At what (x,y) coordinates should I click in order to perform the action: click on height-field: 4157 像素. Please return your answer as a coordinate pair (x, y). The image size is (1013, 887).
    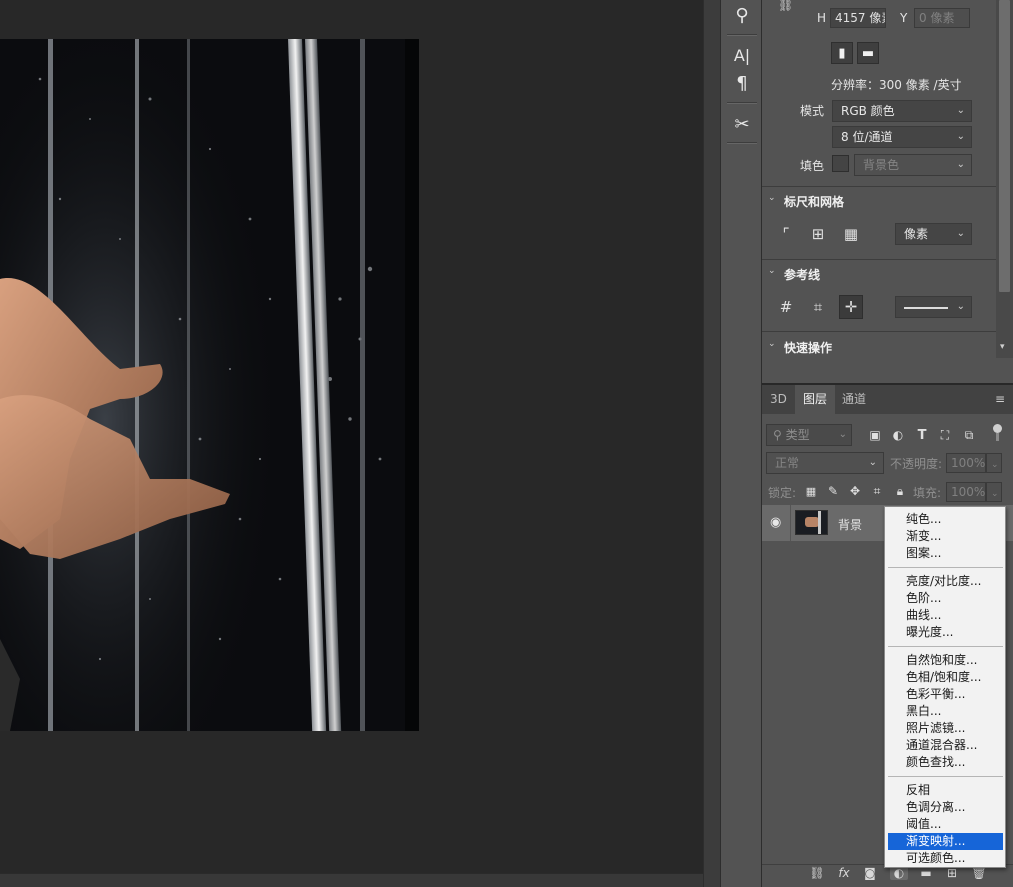
    Looking at the image, I should click on (858, 18).